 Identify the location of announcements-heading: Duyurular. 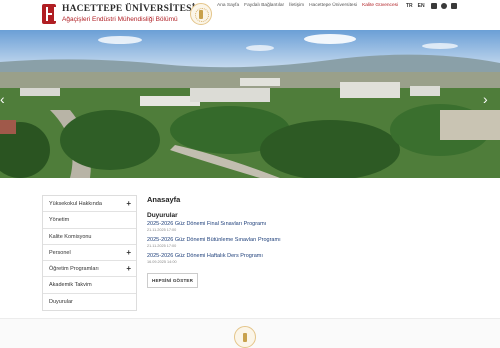
(162, 215).